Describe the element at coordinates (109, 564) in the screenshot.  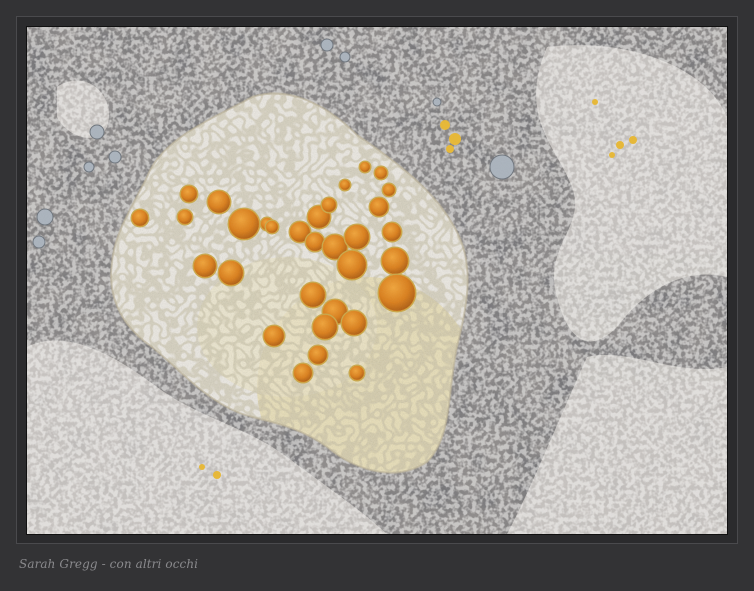
I see `photo-credit: Sarah Gregg - con altri occhi` at that location.